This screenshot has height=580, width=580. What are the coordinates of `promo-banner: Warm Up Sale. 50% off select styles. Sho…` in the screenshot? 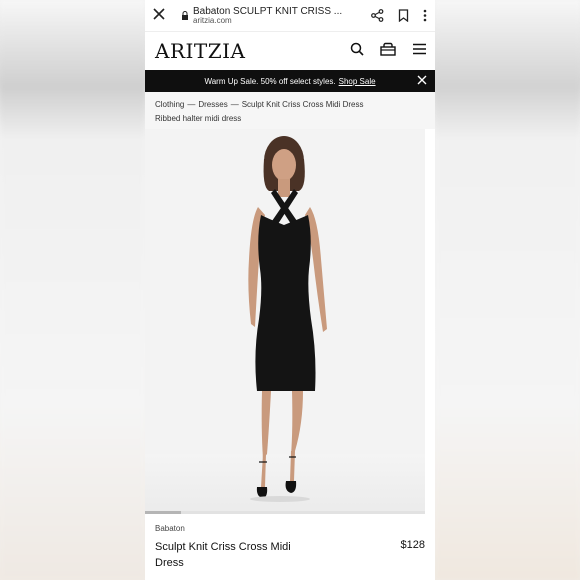 It's located at (290, 81).